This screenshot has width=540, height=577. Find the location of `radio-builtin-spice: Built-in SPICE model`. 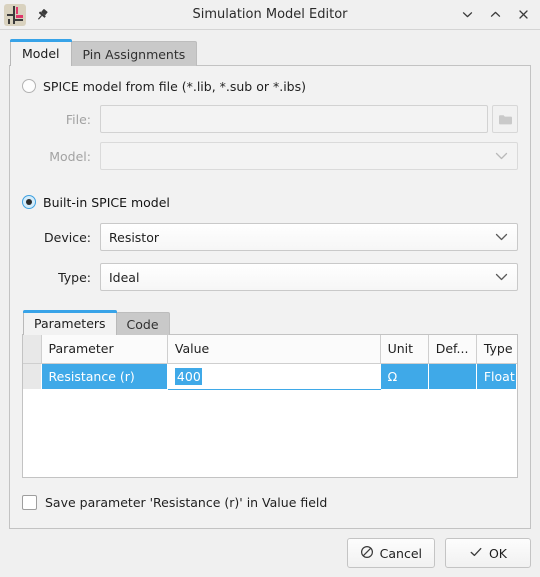

radio-builtin-spice: Built-in SPICE model is located at coordinates (270, 202).